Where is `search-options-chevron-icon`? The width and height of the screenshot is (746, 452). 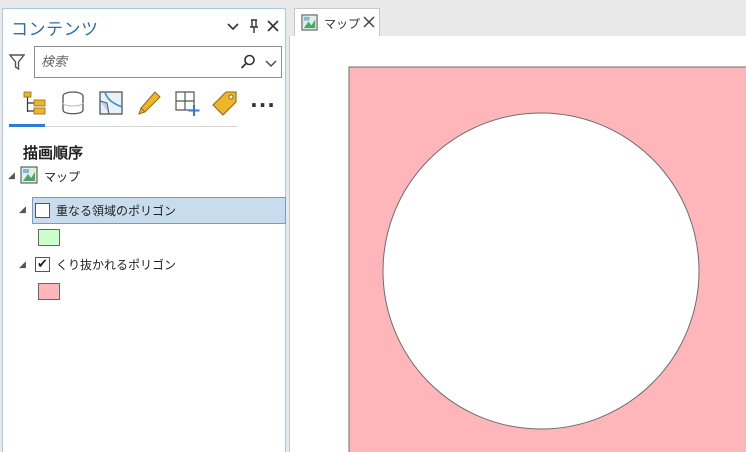 search-options-chevron-icon is located at coordinates (271, 62).